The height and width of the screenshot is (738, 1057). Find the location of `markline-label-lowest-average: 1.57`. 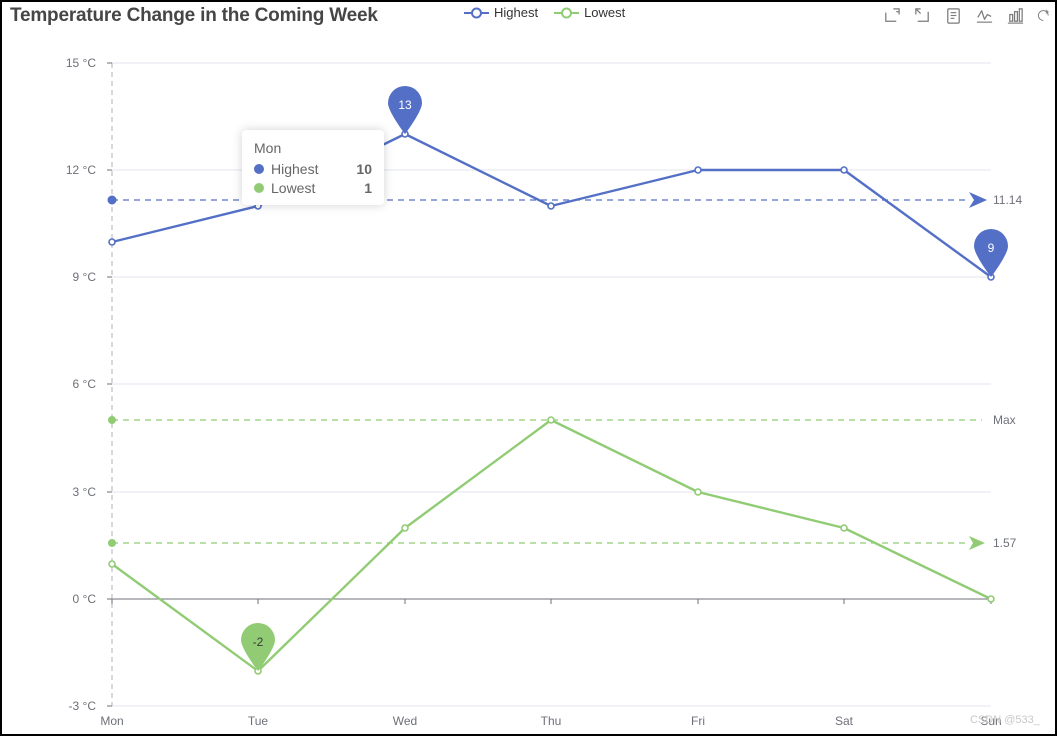

markline-label-lowest-average: 1.57 is located at coordinates (1005, 543).